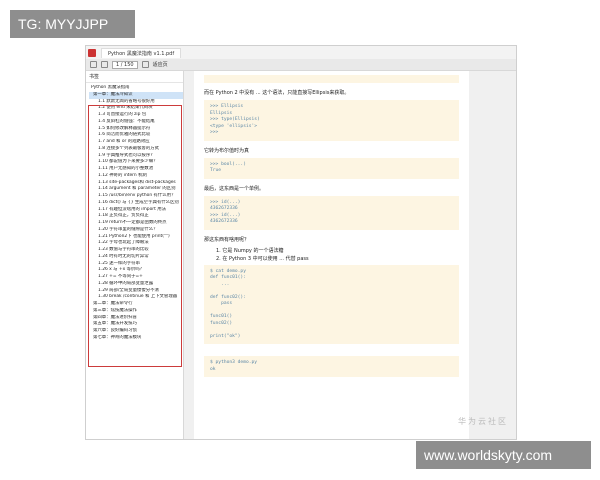 This screenshot has width=600, height=480. Describe the element at coordinates (136, 243) in the screenshot. I see `toc-section-item: 1.22 字母也玩起了障眼法` at that location.